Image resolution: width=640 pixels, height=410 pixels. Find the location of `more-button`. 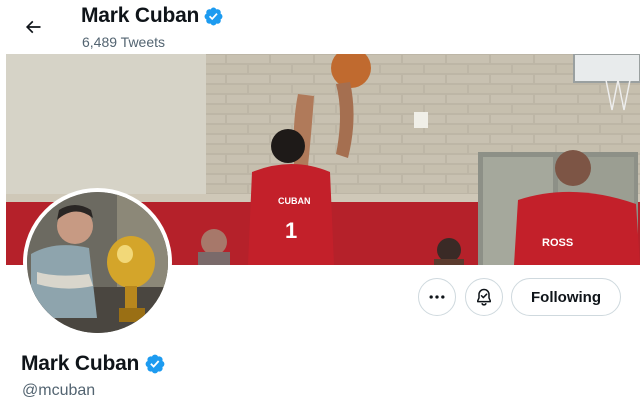

more-button is located at coordinates (437, 297).